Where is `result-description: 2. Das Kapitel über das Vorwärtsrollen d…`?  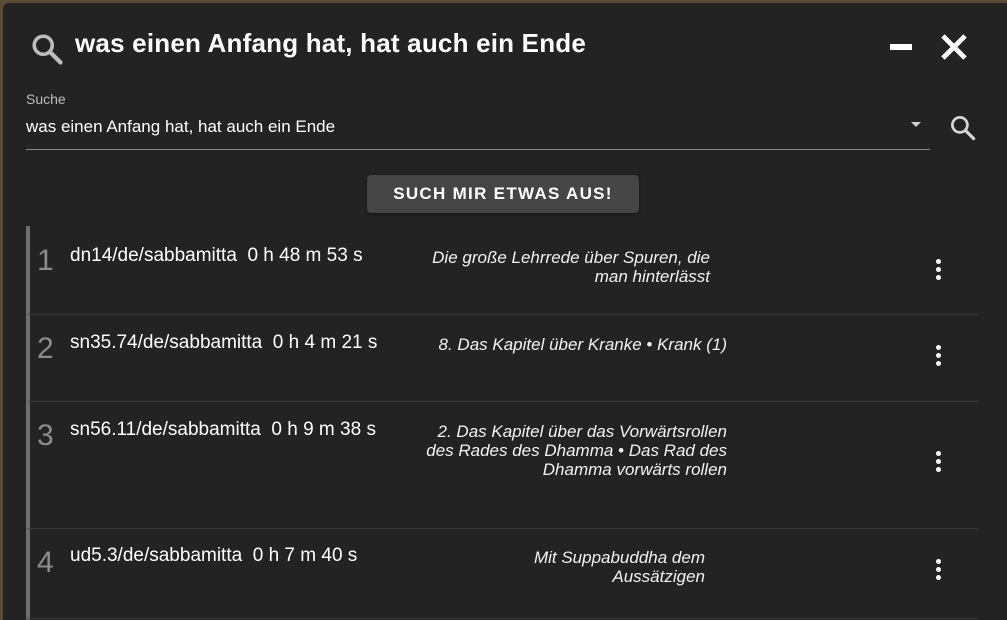 result-description: 2. Das Kapitel über das Vorwärtsrollen d… is located at coordinates (576, 450).